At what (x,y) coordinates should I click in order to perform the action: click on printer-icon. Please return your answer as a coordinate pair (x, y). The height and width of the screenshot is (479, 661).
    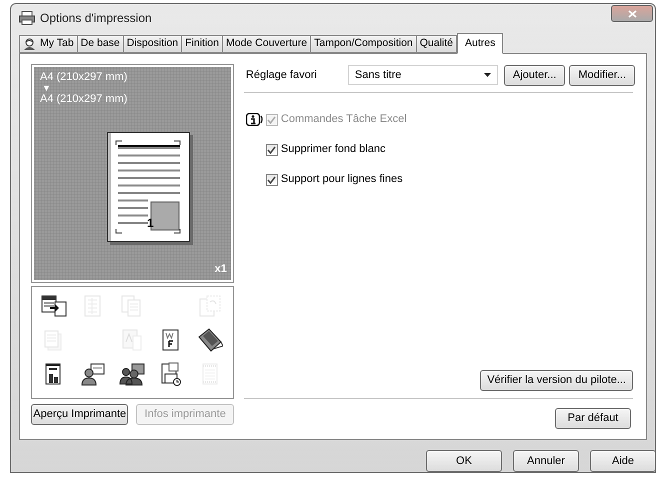
    Looking at the image, I should click on (27, 17).